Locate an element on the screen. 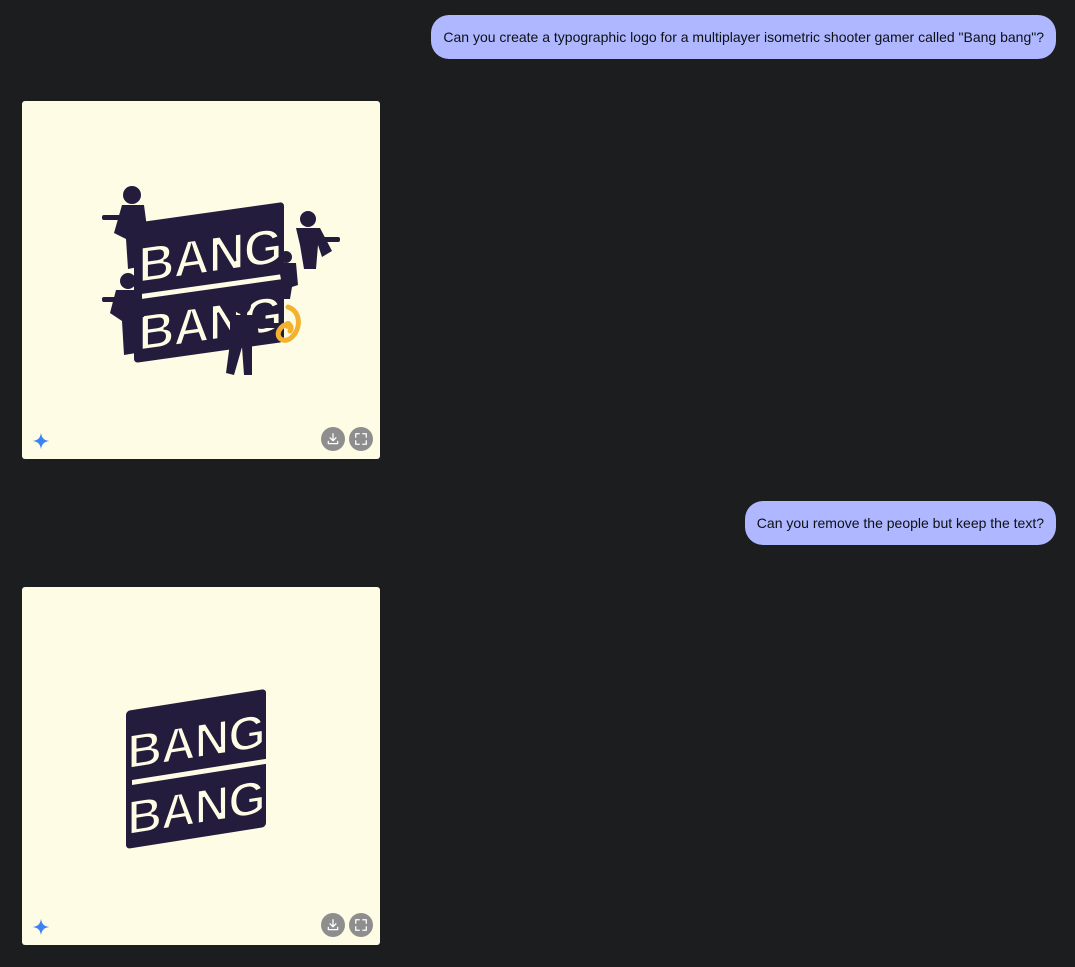 This screenshot has height=967, width=1075. generated-image-card-1: BANG BANG is located at coordinates (201, 280).